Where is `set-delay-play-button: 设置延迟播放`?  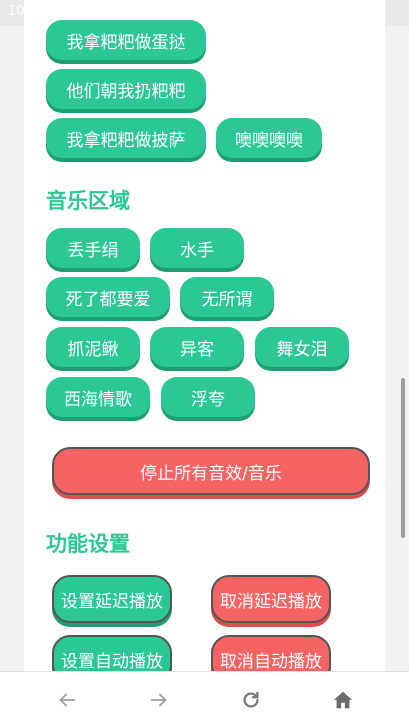 set-delay-play-button: 设置延迟播放 is located at coordinates (112, 599).